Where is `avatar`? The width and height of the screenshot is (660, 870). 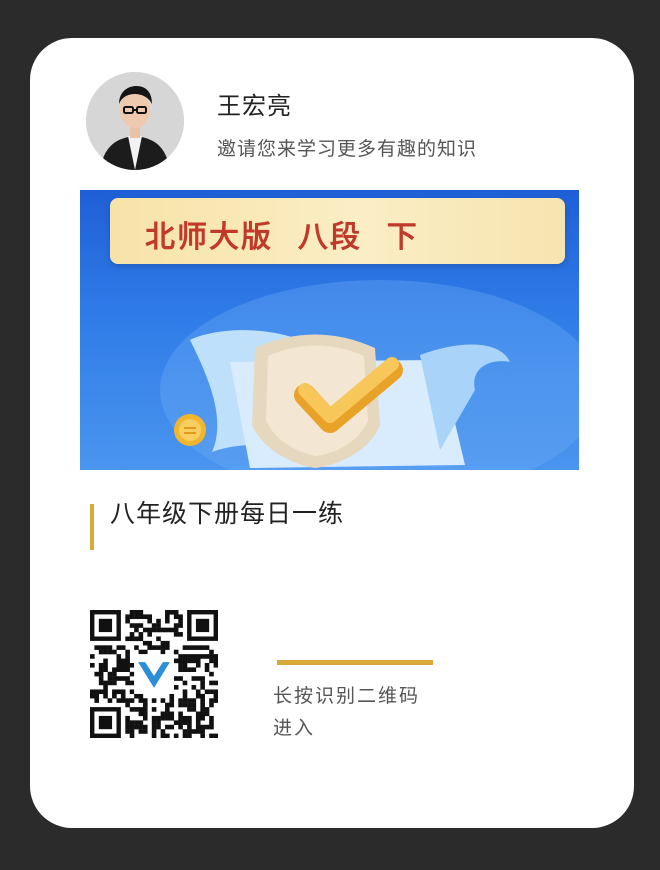 avatar is located at coordinates (135, 121).